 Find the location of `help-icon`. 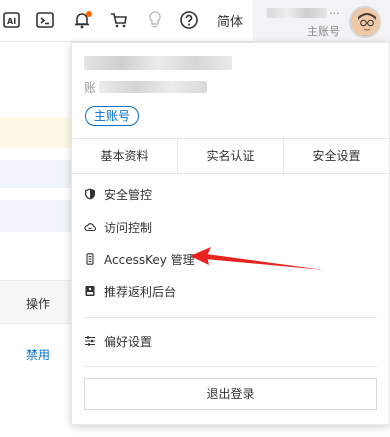

help-icon is located at coordinates (189, 20).